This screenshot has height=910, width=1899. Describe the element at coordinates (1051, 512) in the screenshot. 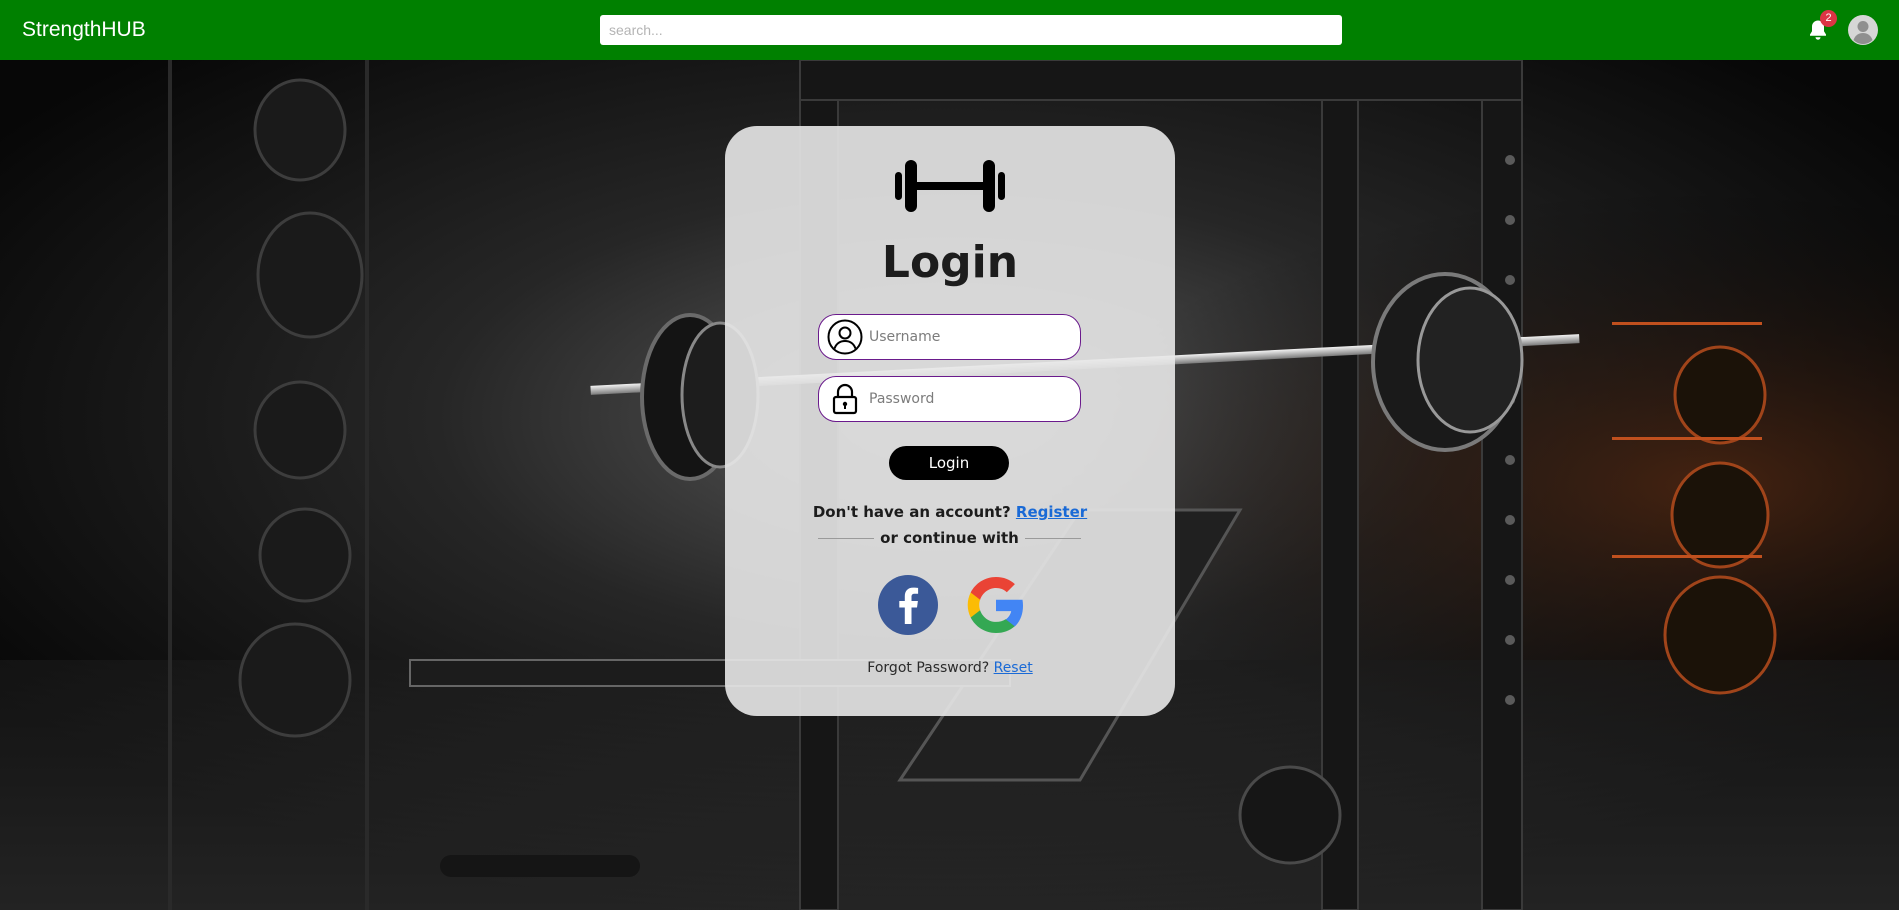

I see `register-link: Register` at that location.